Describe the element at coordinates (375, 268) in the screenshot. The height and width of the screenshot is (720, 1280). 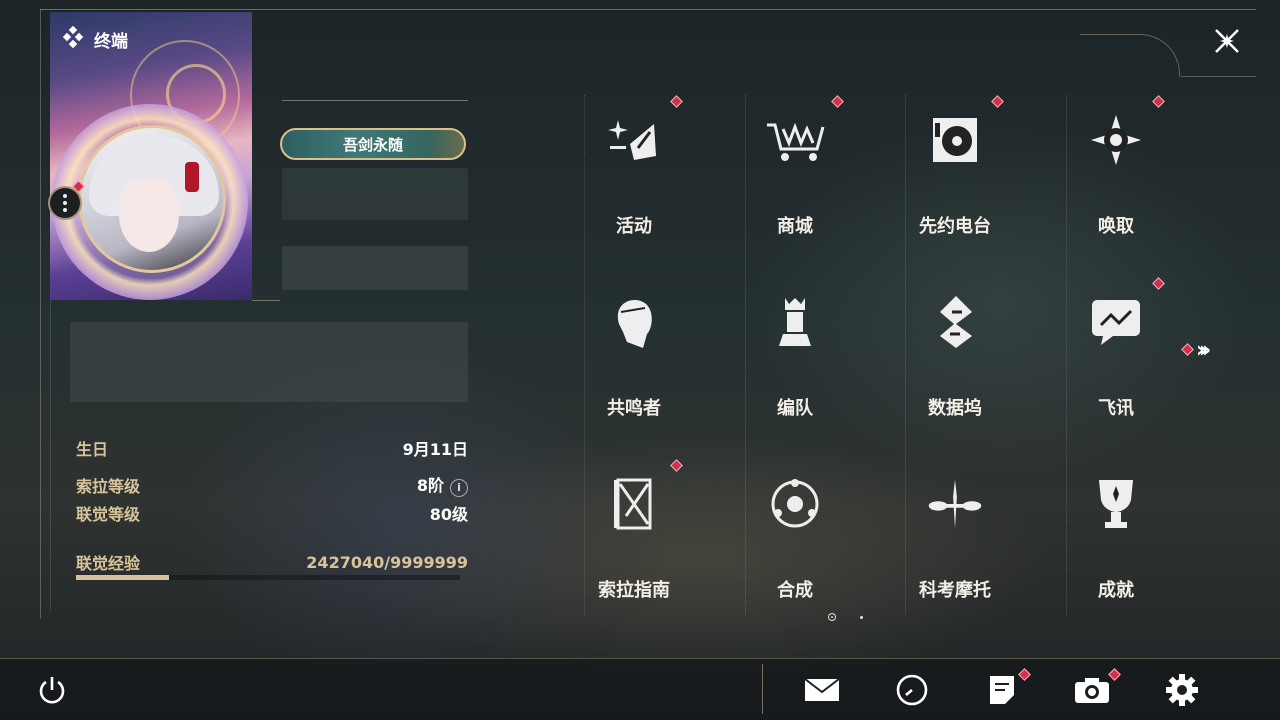
I see `blurred-uid` at that location.